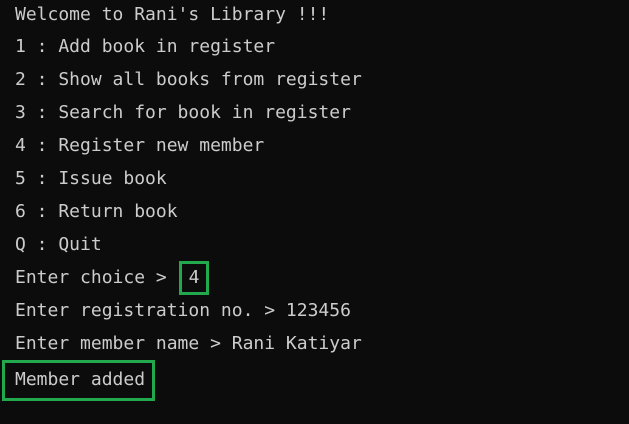 The image size is (629, 424). I want to click on member-name-line: Enter member name > Rani Katiyar, so click(188, 343).